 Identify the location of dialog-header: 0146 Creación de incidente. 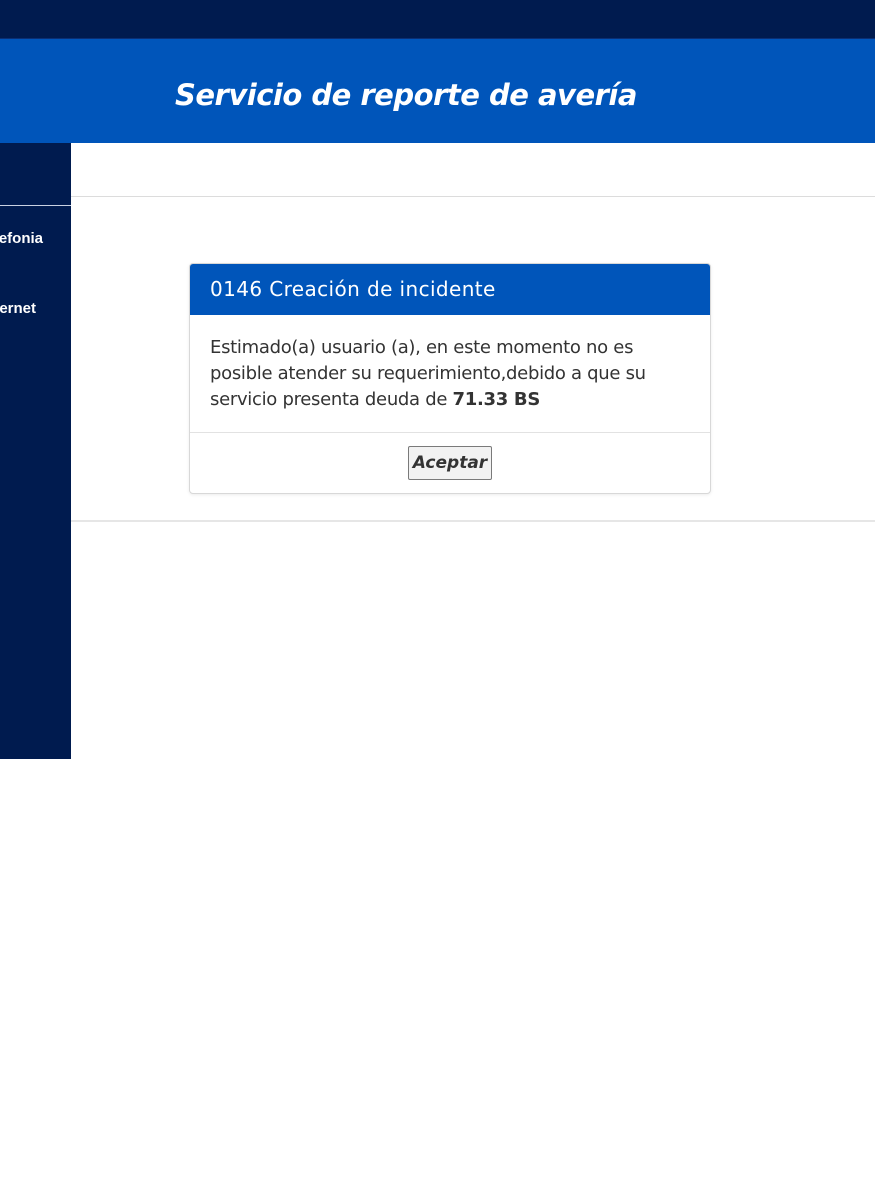
(450, 289).